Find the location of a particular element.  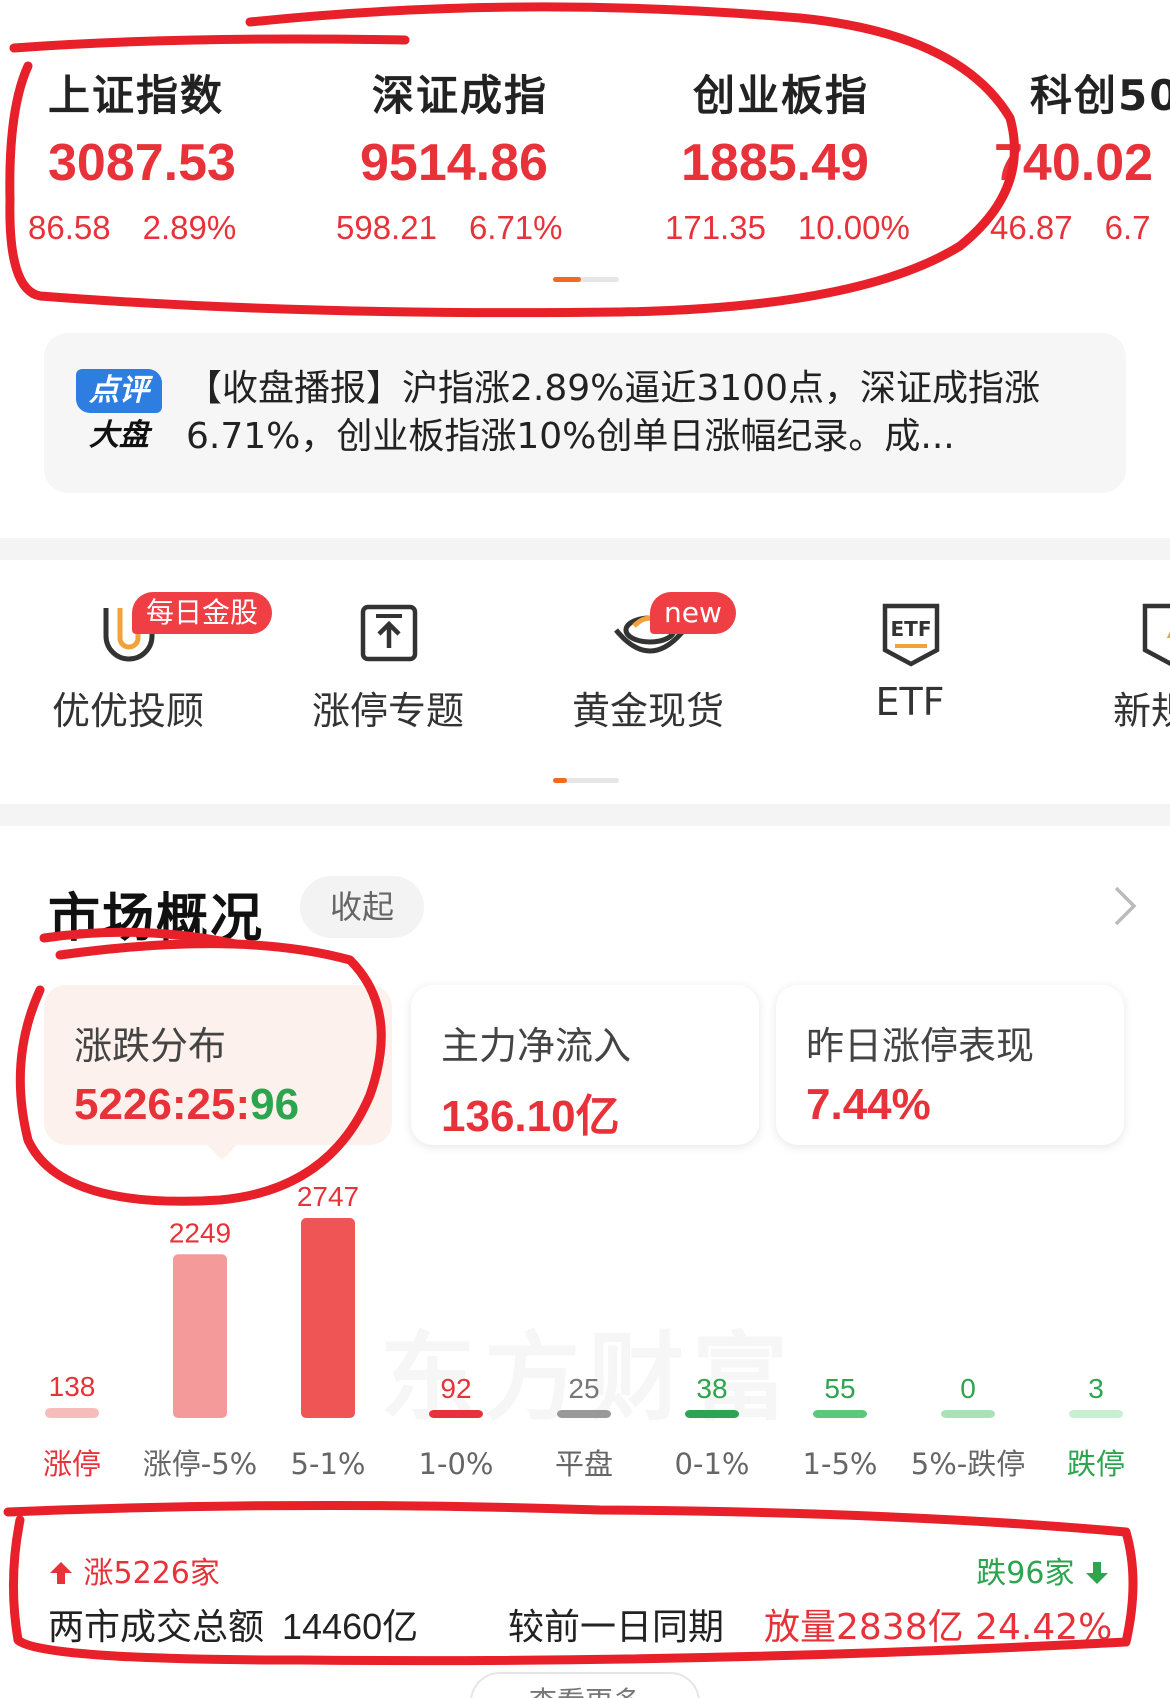

entry-etf: ETF ETF is located at coordinates (910, 642).